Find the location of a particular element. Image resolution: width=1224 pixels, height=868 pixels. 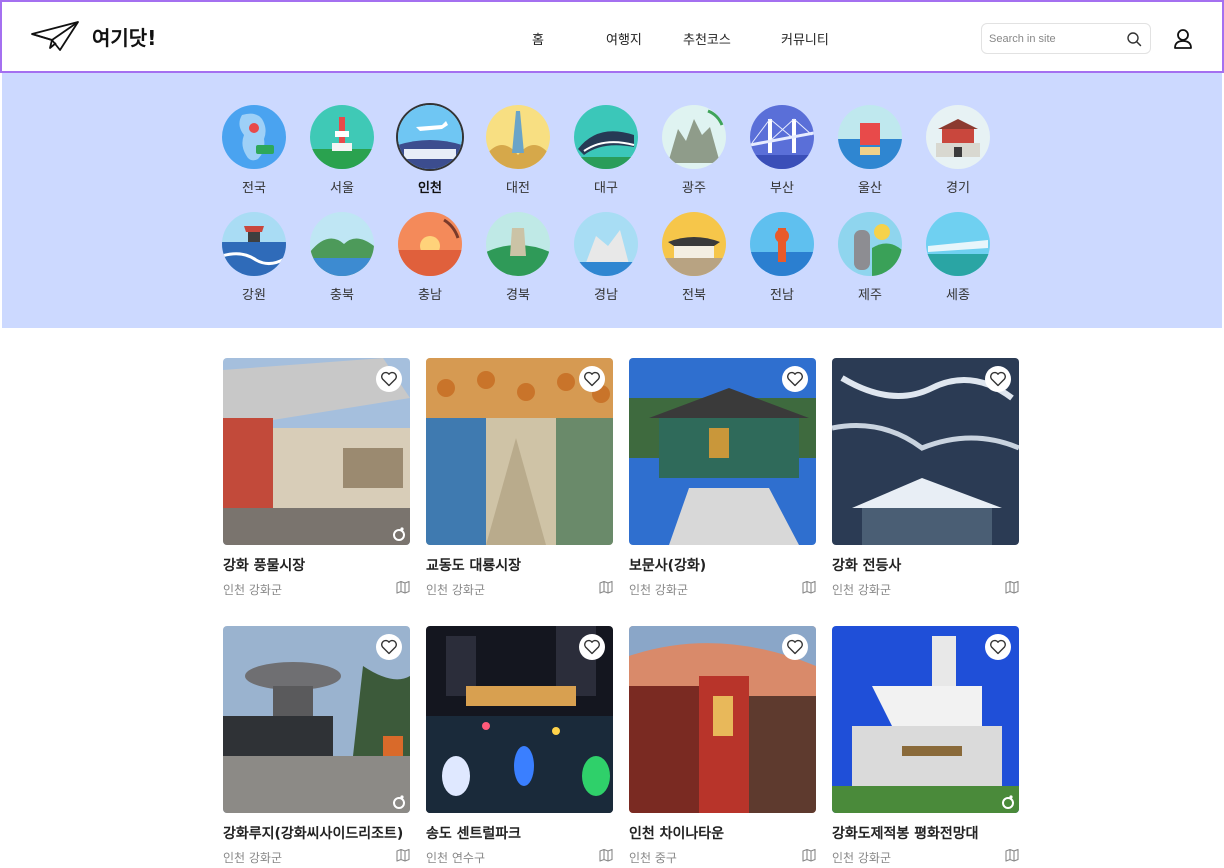

region-gwangju: 광주 is located at coordinates (694, 150).